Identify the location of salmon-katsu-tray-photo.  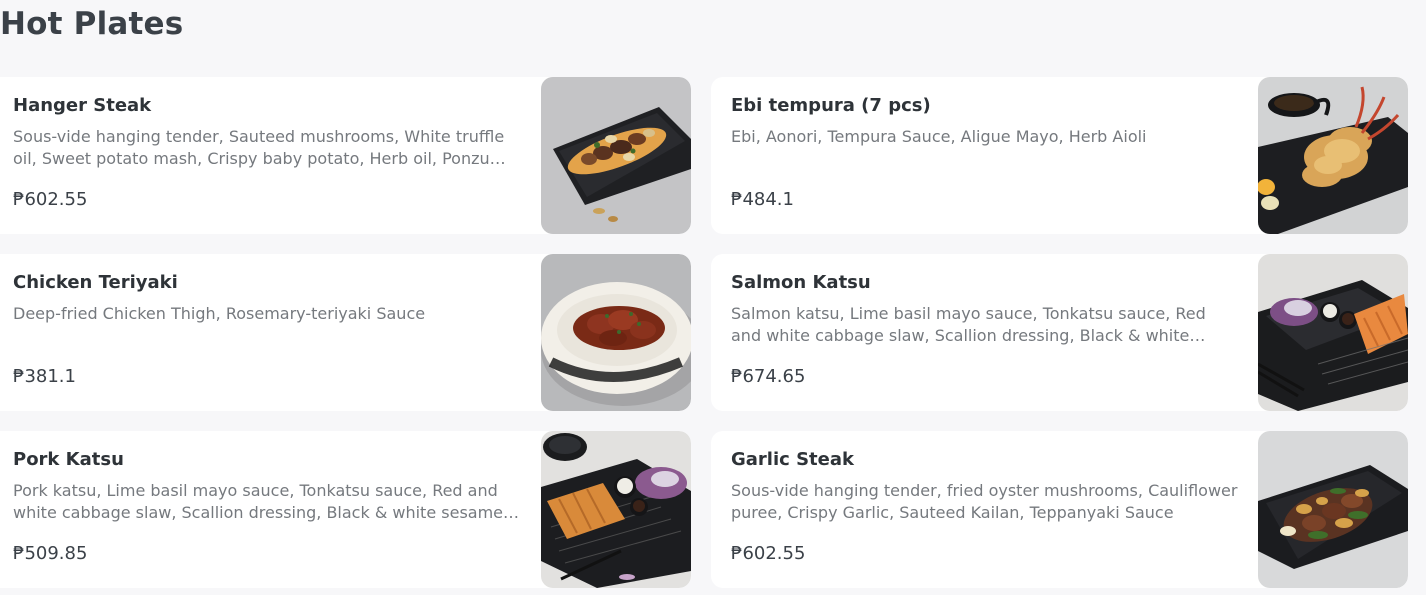
(1333, 332).